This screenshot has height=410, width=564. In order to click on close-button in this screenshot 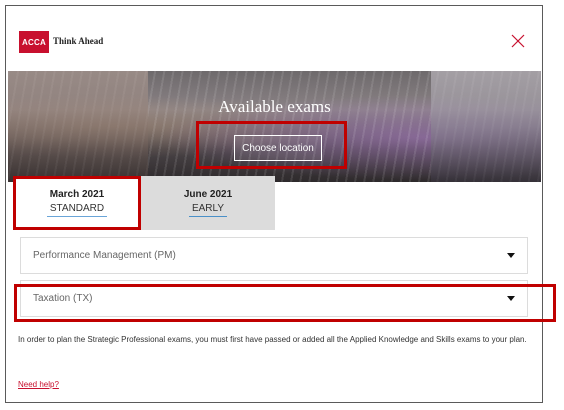, I will do `click(518, 41)`.